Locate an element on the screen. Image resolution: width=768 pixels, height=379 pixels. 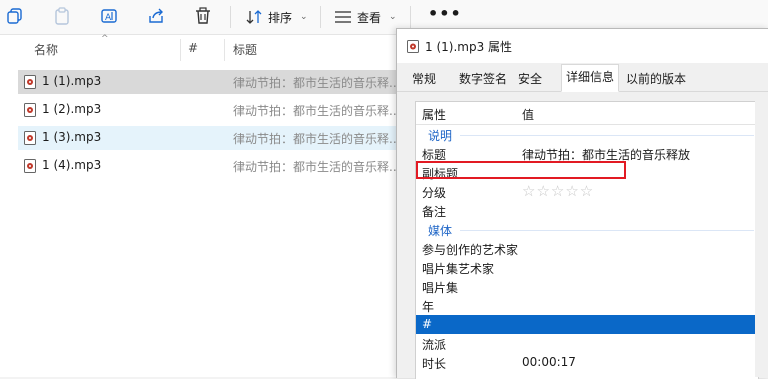
property-name: 年 is located at coordinates (428, 307).